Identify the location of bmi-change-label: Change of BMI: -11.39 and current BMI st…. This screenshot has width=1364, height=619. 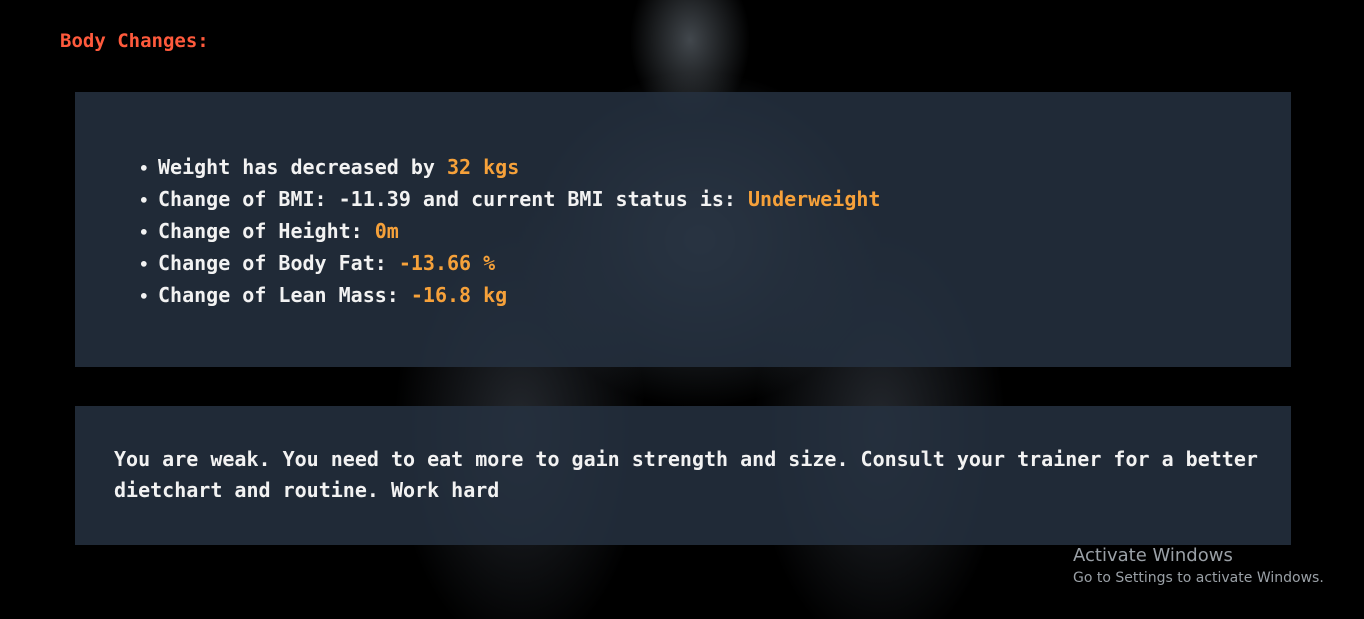
(453, 199).